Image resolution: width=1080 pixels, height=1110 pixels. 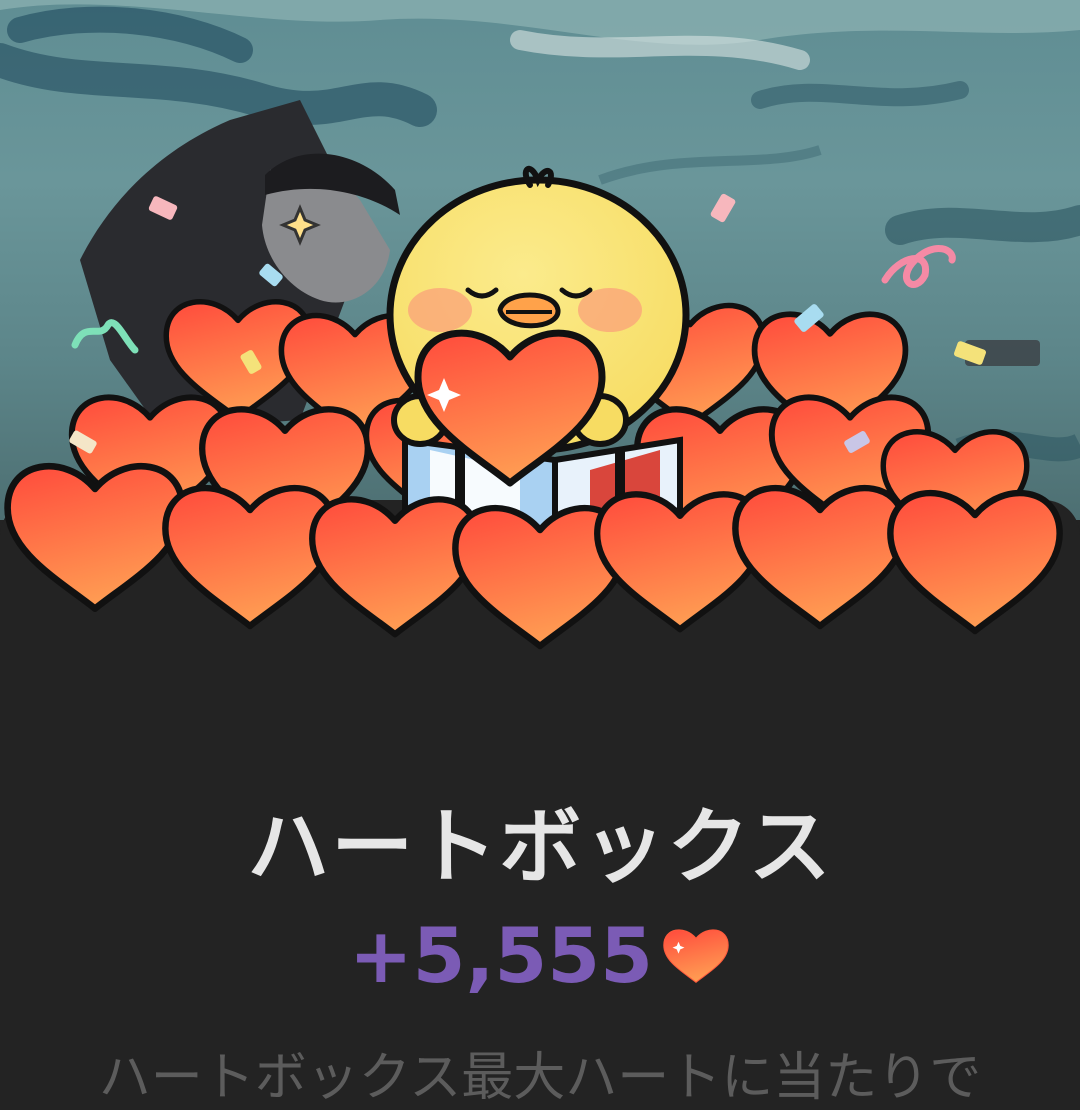 What do you see at coordinates (696, 956) in the screenshot?
I see `heart-icon` at bounding box center [696, 956].